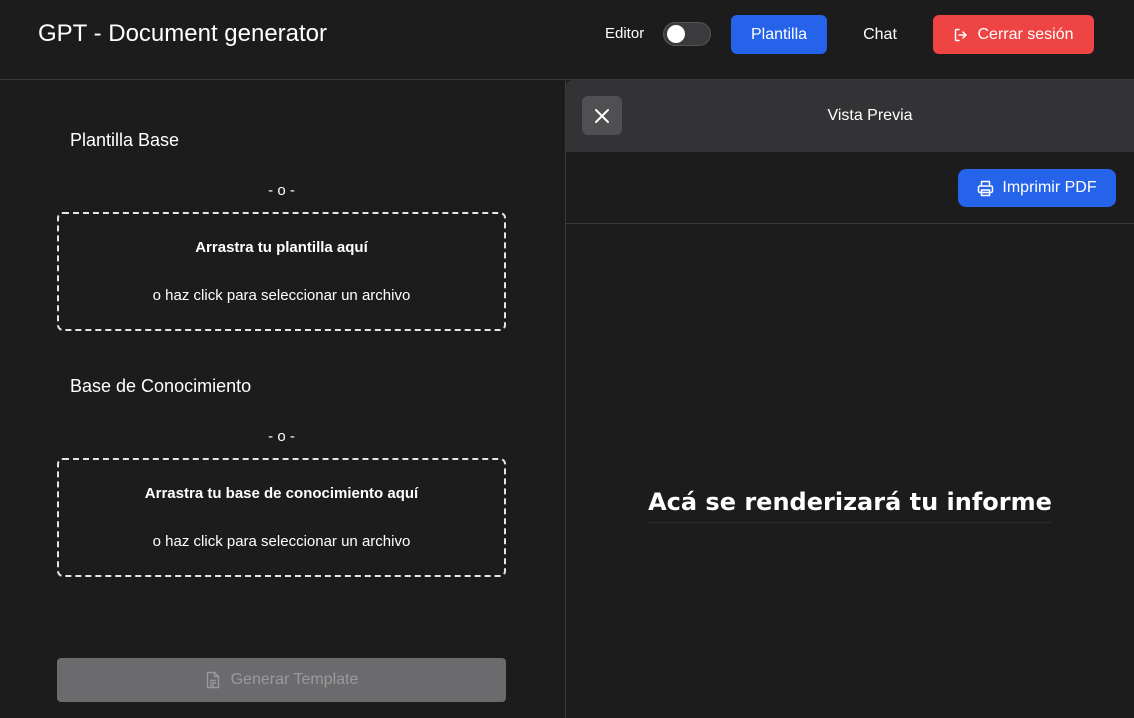 The height and width of the screenshot is (718, 1134). I want to click on preview-placeholder: Acá se renderizará tu informe, so click(850, 505).